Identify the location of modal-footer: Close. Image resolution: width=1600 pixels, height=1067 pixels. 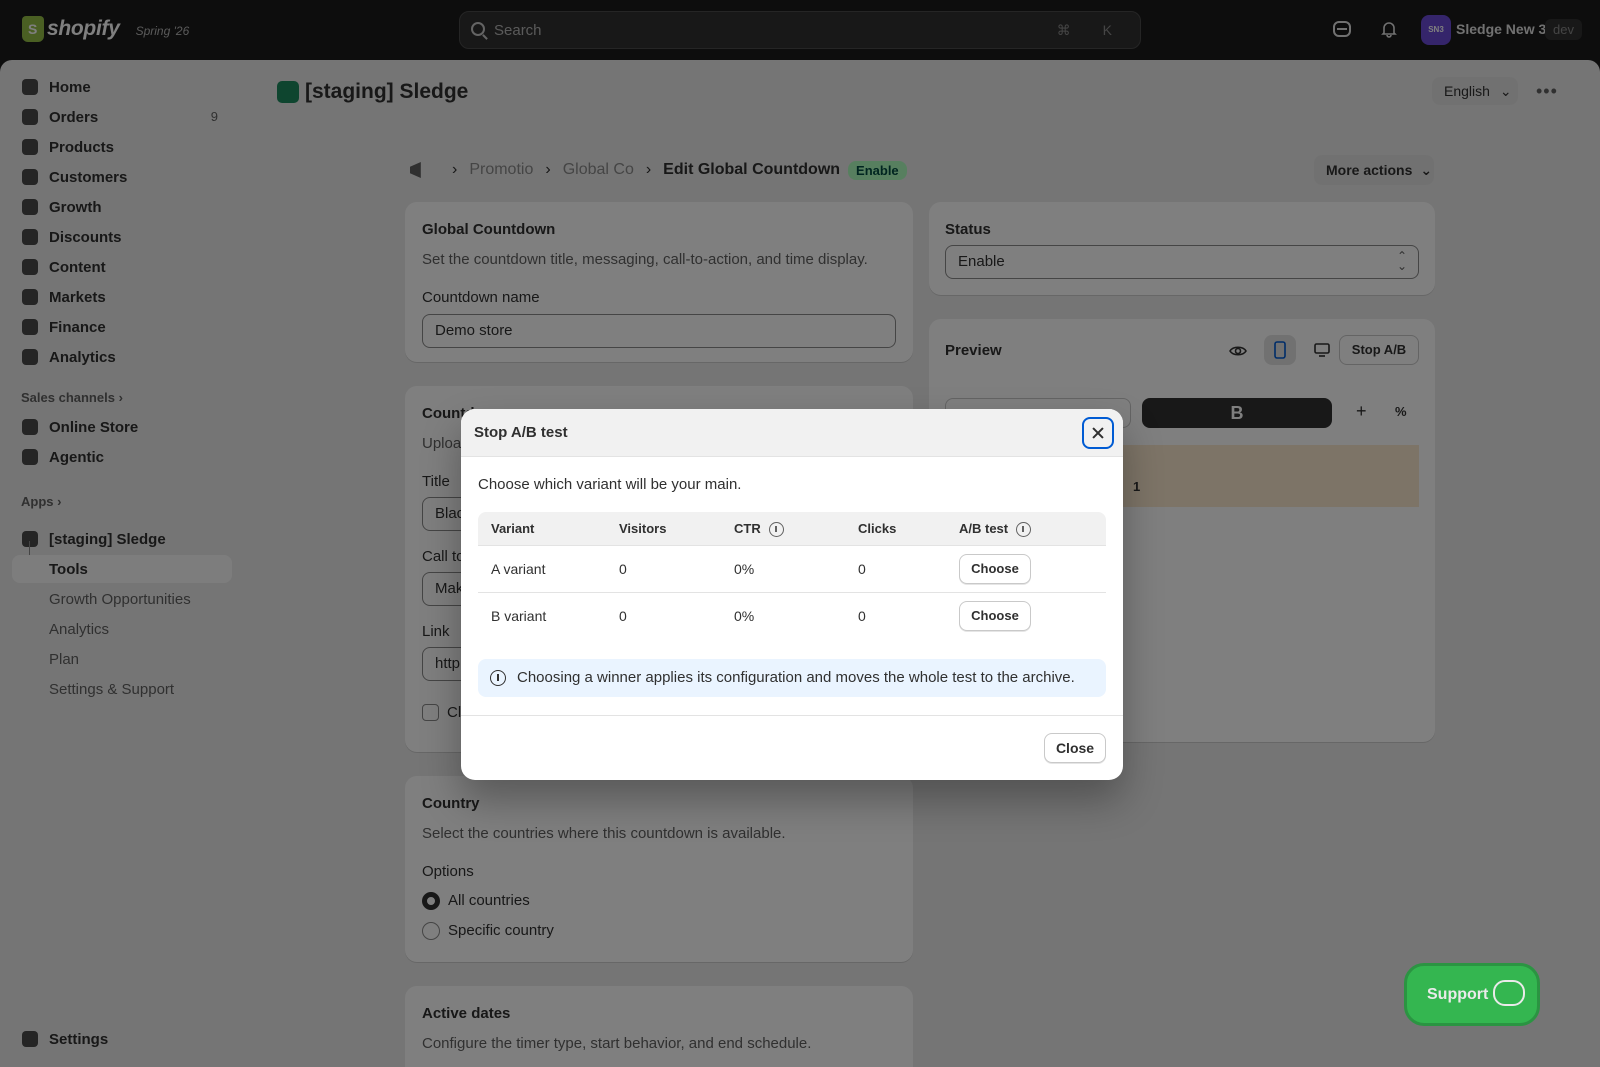
(792, 747).